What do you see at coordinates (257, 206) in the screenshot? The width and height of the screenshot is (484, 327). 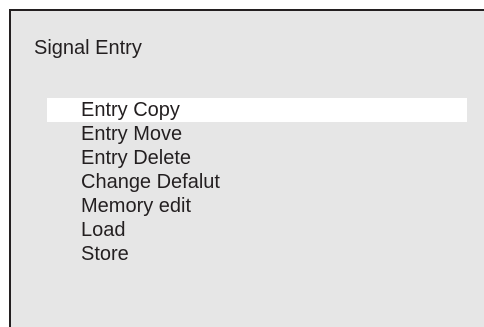 I see `menu-item-memory-edit: Memory edit` at bounding box center [257, 206].